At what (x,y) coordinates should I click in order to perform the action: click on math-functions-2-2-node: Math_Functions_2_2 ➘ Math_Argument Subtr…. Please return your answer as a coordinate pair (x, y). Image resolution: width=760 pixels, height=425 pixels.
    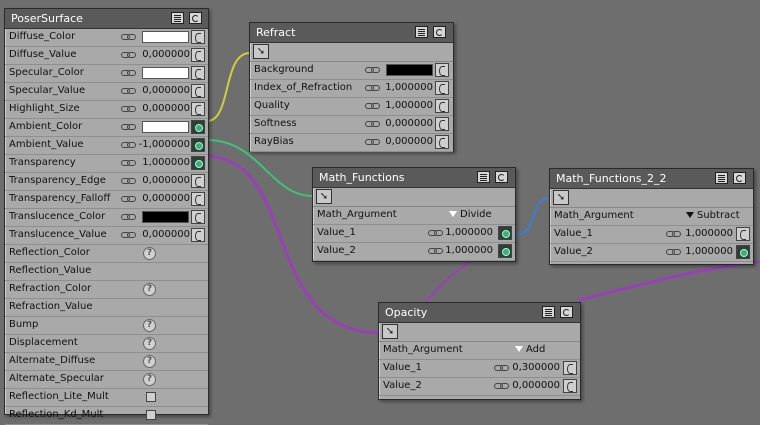
    Looking at the image, I should click on (651, 216).